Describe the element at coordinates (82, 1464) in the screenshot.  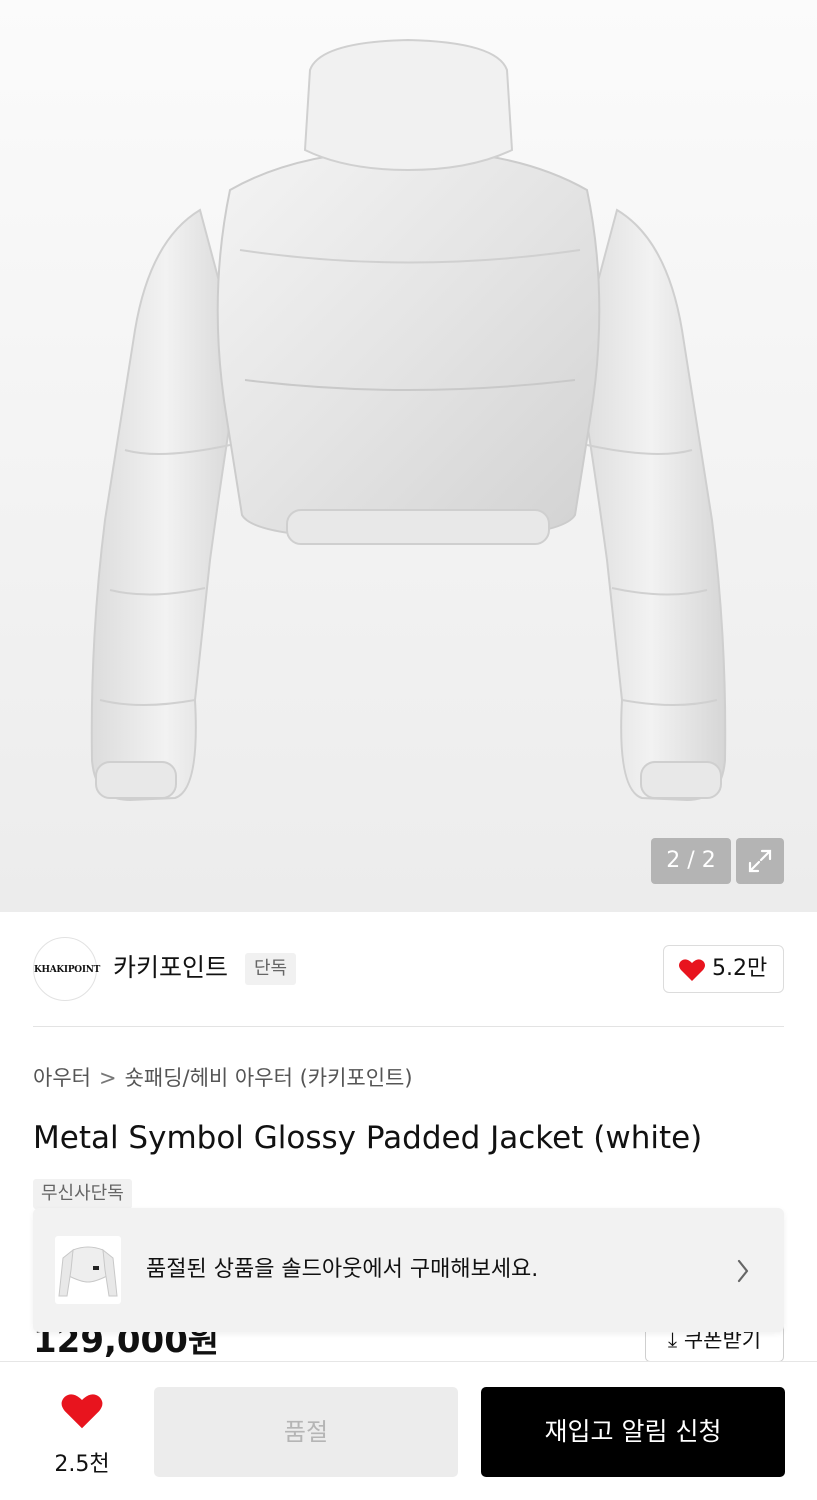
I see `favorite-count: 2.5천` at that location.